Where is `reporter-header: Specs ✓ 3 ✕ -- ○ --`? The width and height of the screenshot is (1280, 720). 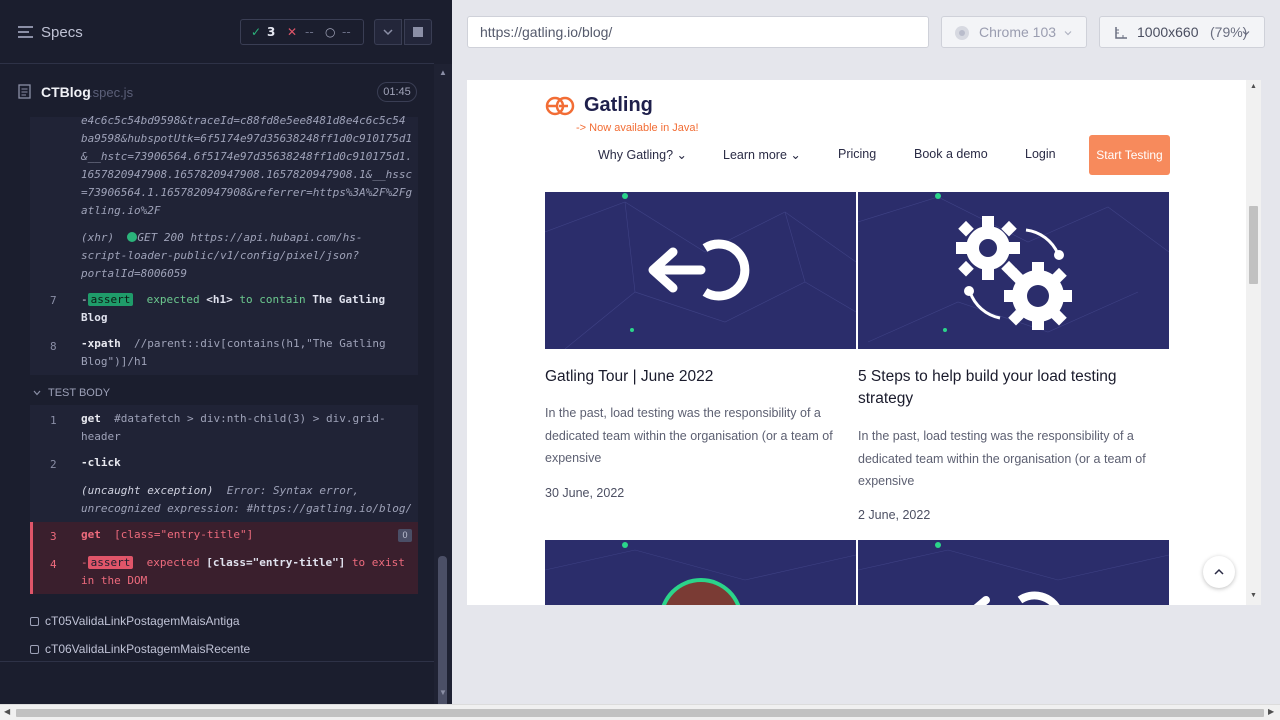 reporter-header: Specs ✓ 3 ✕ -- ○ -- is located at coordinates (217, 32).